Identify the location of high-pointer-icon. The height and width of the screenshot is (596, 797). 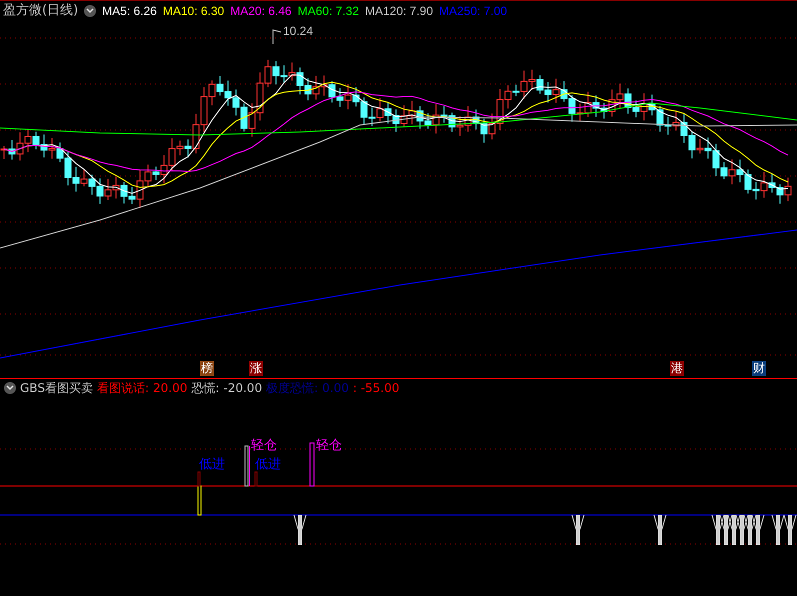
(277, 36).